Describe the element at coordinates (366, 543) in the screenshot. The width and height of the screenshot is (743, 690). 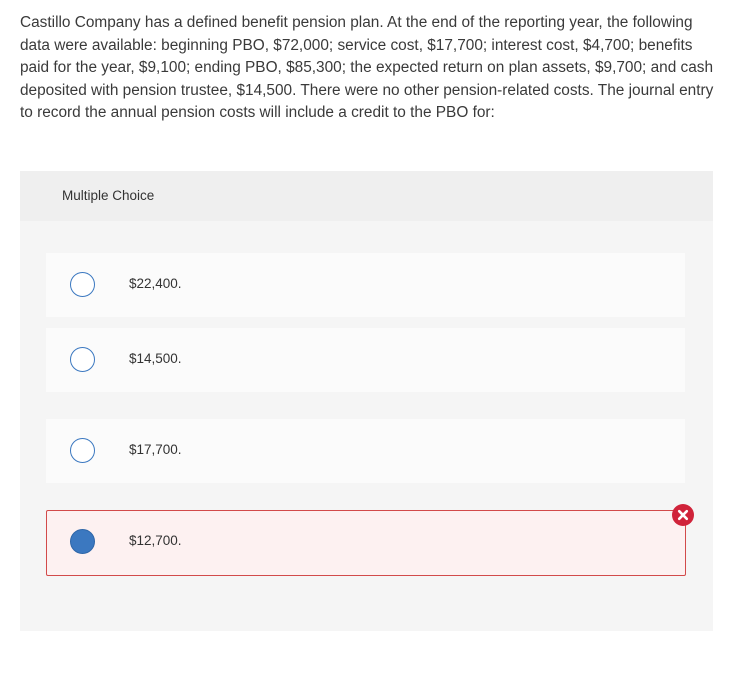
I see `answer-option-4-selected-incorrect: $12,700.` at that location.